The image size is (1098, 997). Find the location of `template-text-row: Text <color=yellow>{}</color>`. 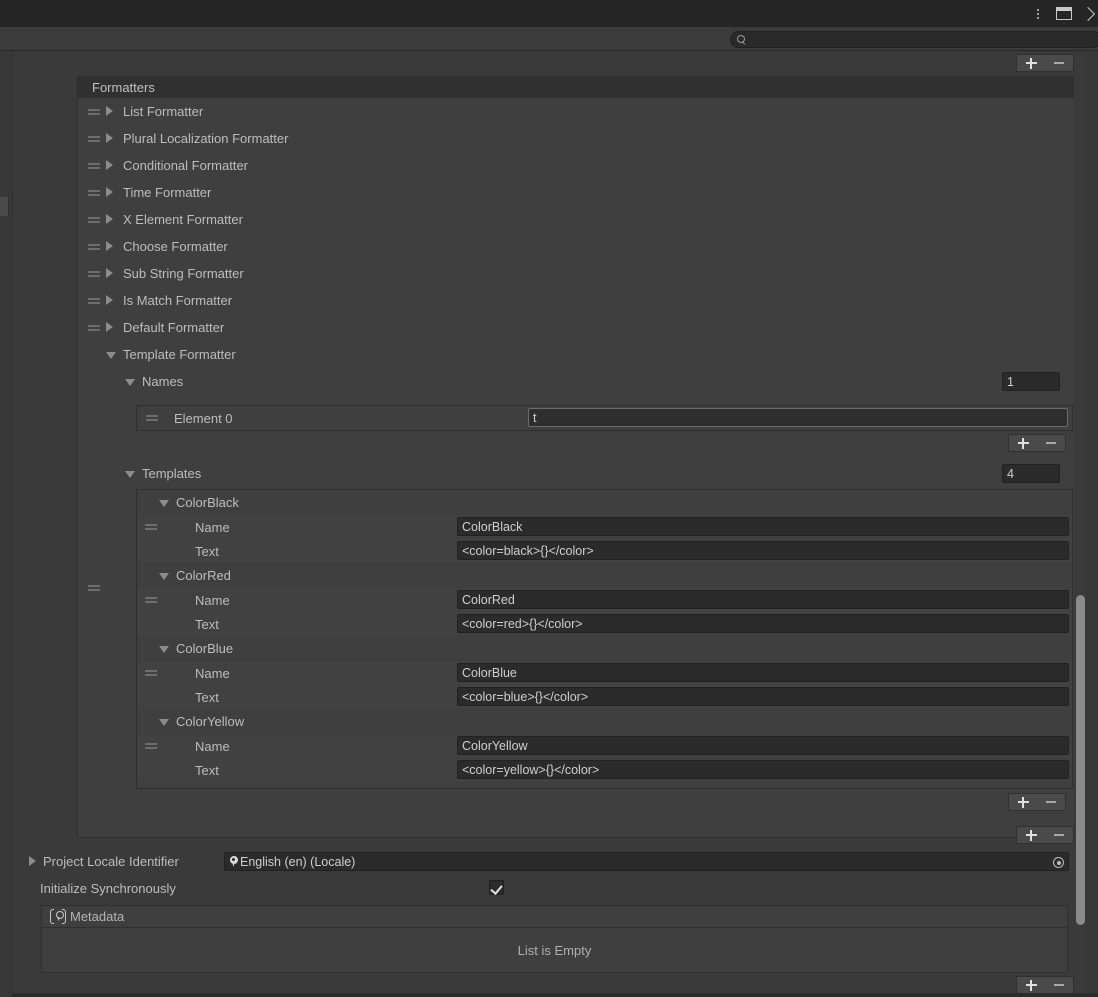

template-text-row: Text <color=yellow>{}</color> is located at coordinates (604, 770).